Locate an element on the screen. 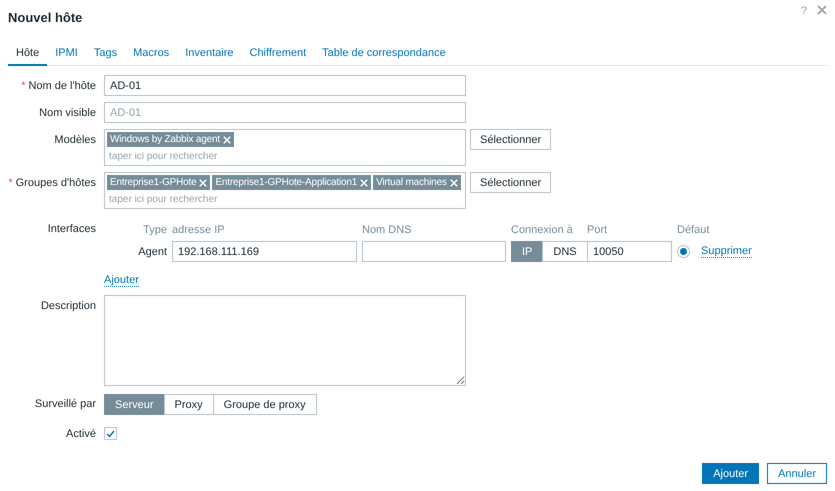 The image size is (835, 491). column-header: adresse IP is located at coordinates (199, 229).